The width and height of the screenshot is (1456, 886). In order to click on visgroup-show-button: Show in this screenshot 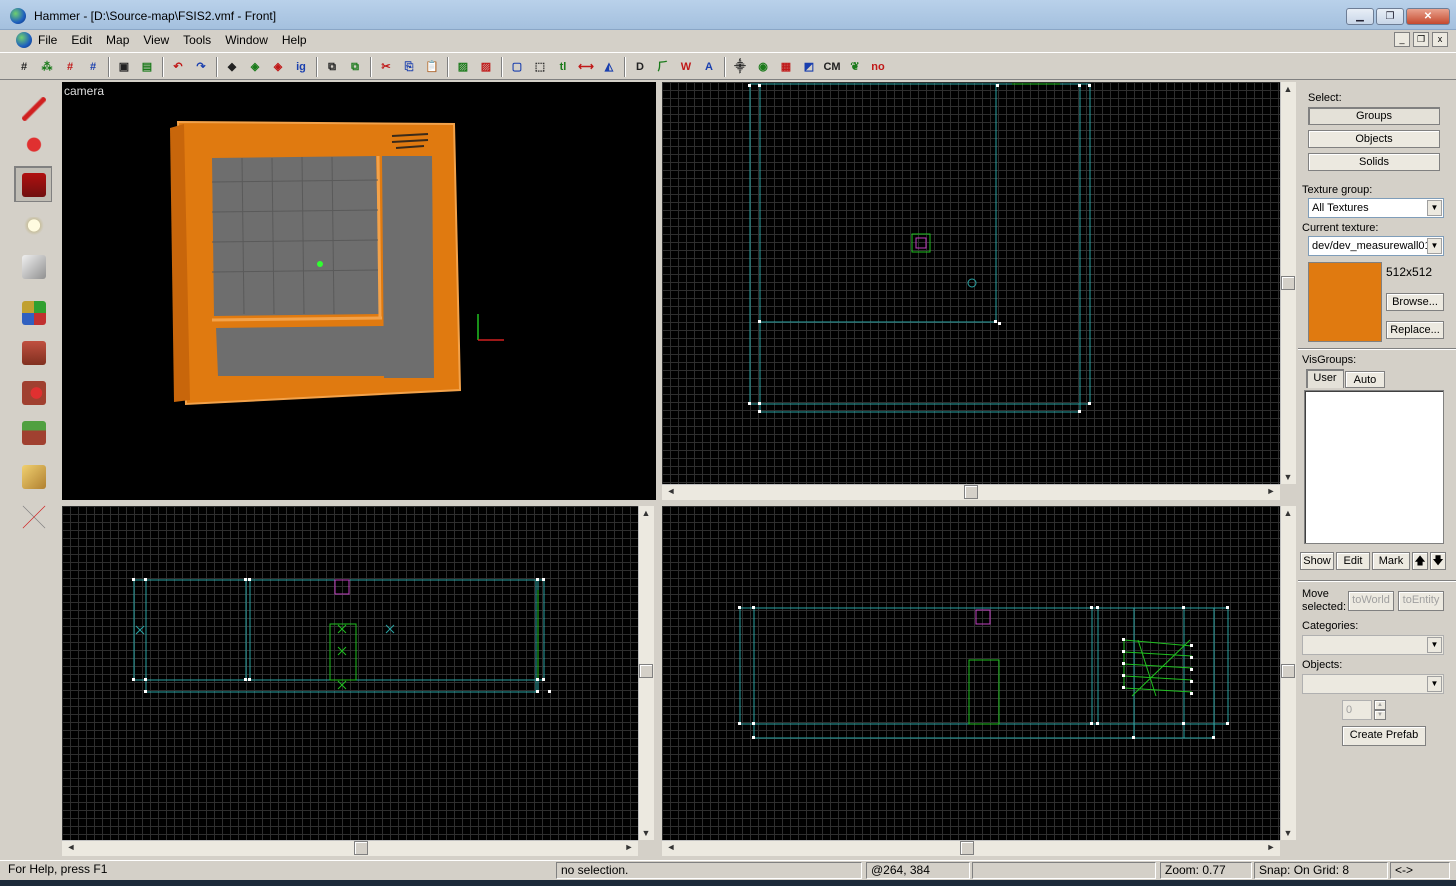, I will do `click(1317, 561)`.